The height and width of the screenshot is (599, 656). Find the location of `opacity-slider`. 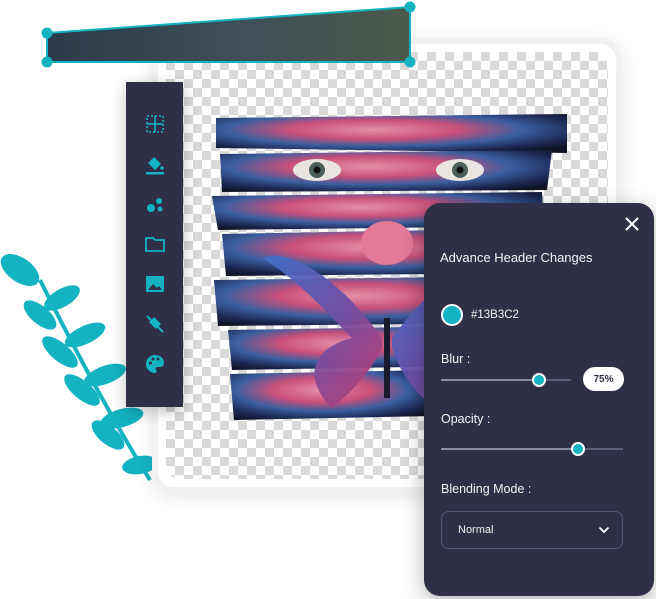

opacity-slider is located at coordinates (532, 449).